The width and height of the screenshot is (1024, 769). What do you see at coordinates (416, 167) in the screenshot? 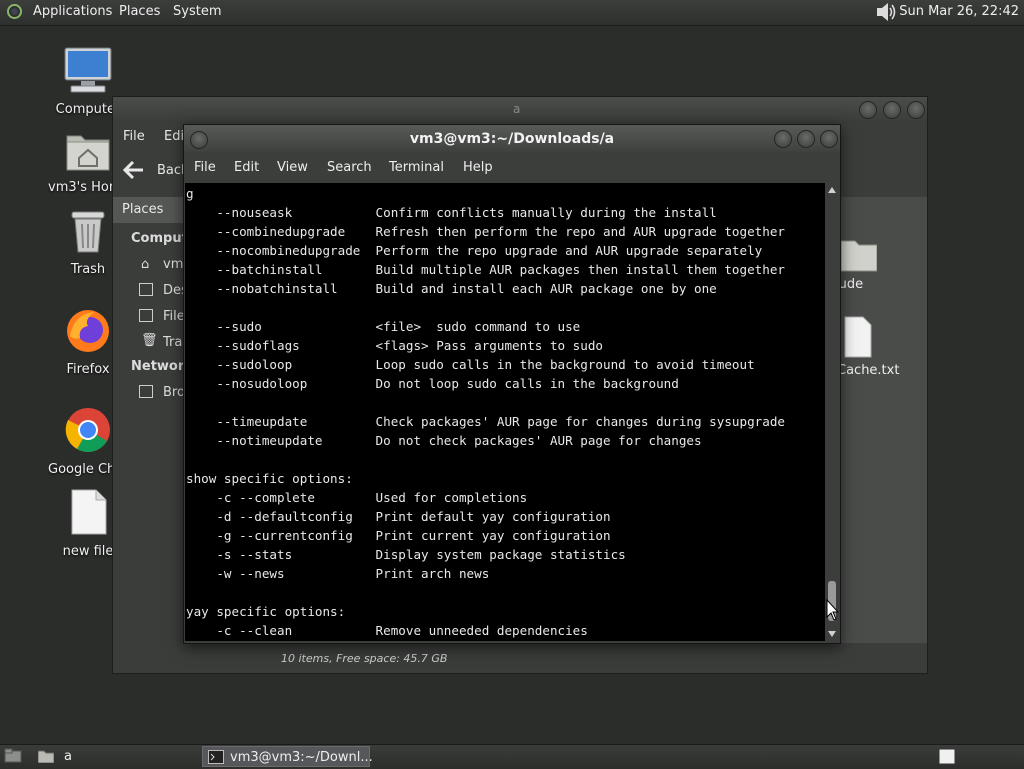
I see `menu-terminal: Terminal` at bounding box center [416, 167].